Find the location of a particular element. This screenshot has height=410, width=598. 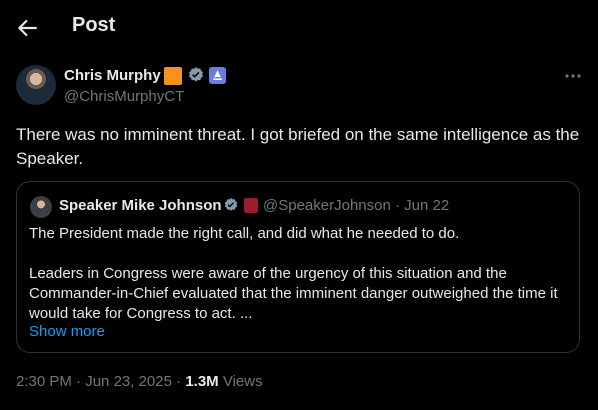

author-handle: @ChrisMurphyCT is located at coordinates (124, 96).